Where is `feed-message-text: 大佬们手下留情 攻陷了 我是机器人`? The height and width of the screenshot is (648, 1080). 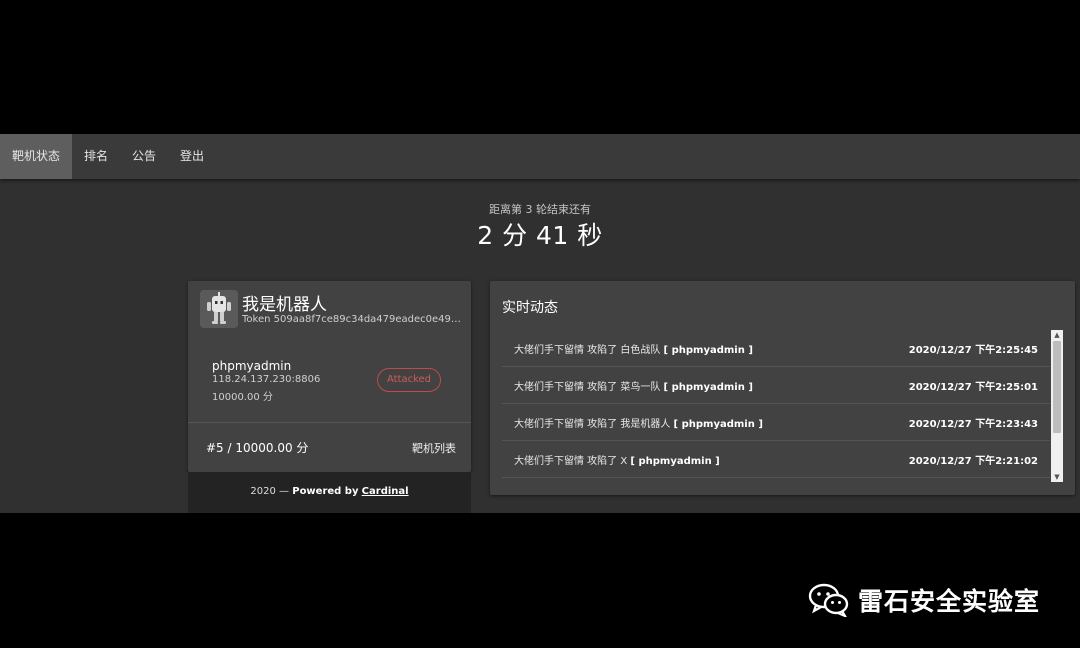
feed-message-text: 大佬们手下留情 攻陷了 我是机器人 is located at coordinates (592, 424).